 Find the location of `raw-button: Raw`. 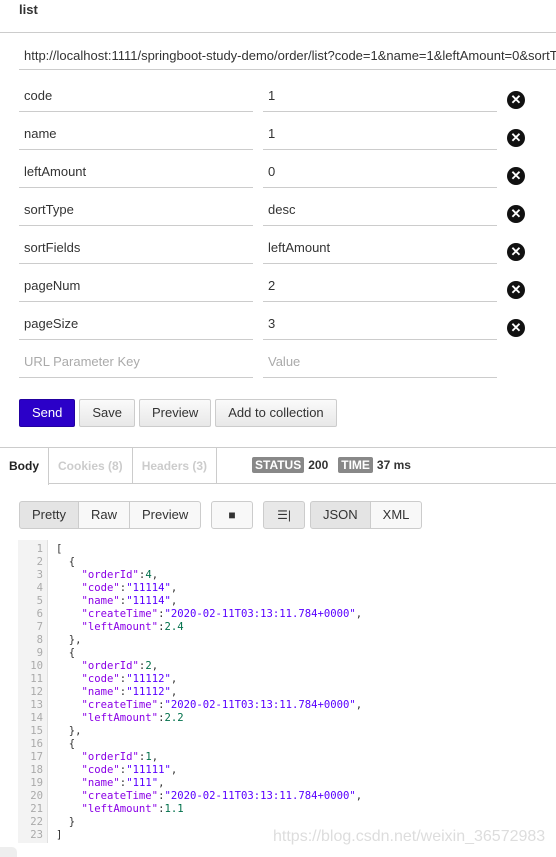

raw-button: Raw is located at coordinates (104, 515).